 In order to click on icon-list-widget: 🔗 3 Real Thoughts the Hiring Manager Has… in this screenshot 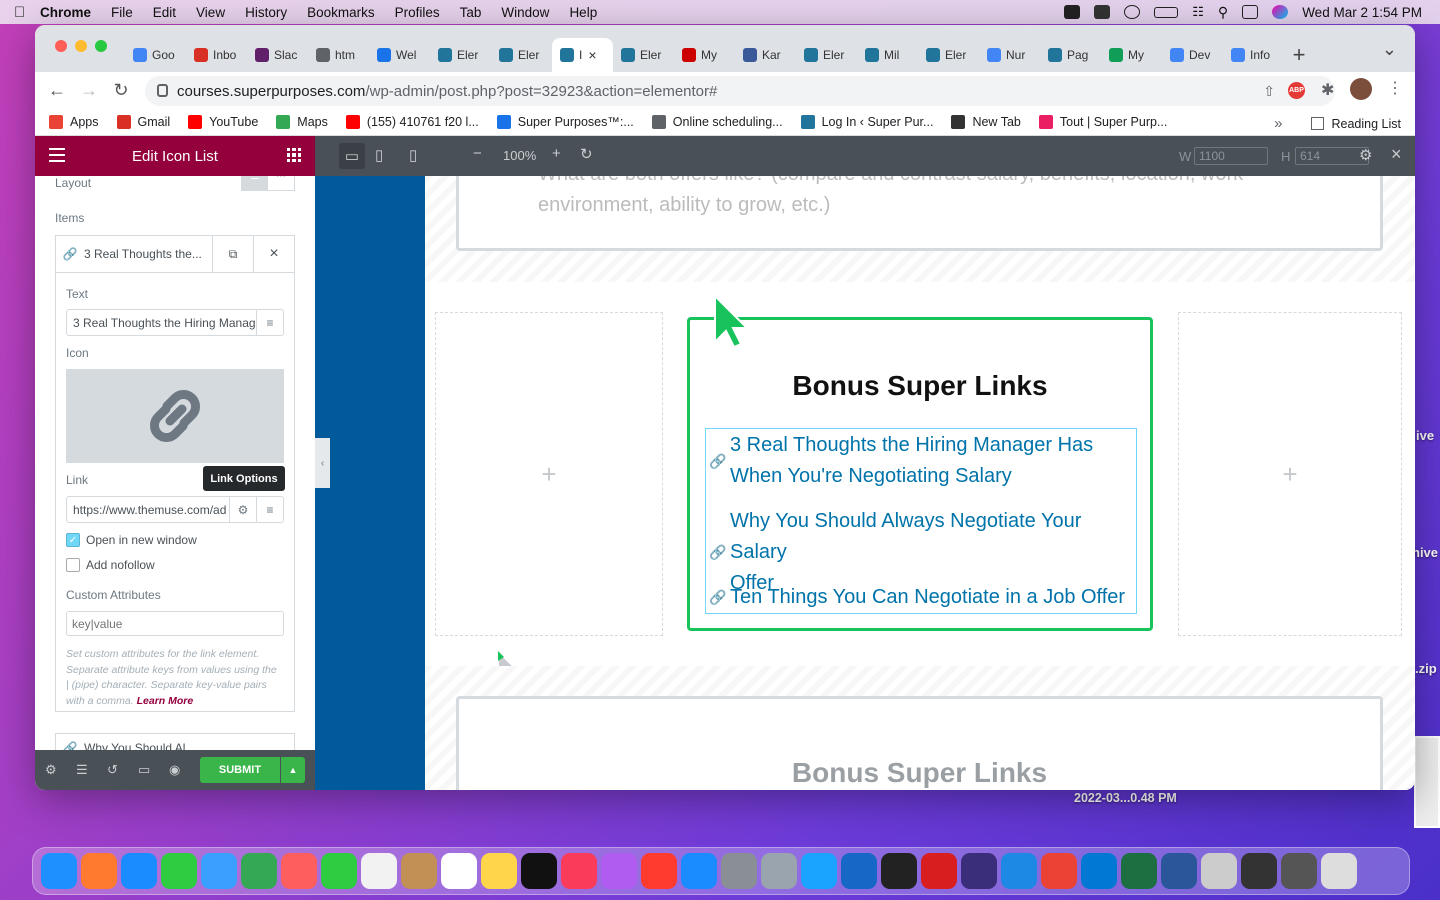, I will do `click(921, 521)`.